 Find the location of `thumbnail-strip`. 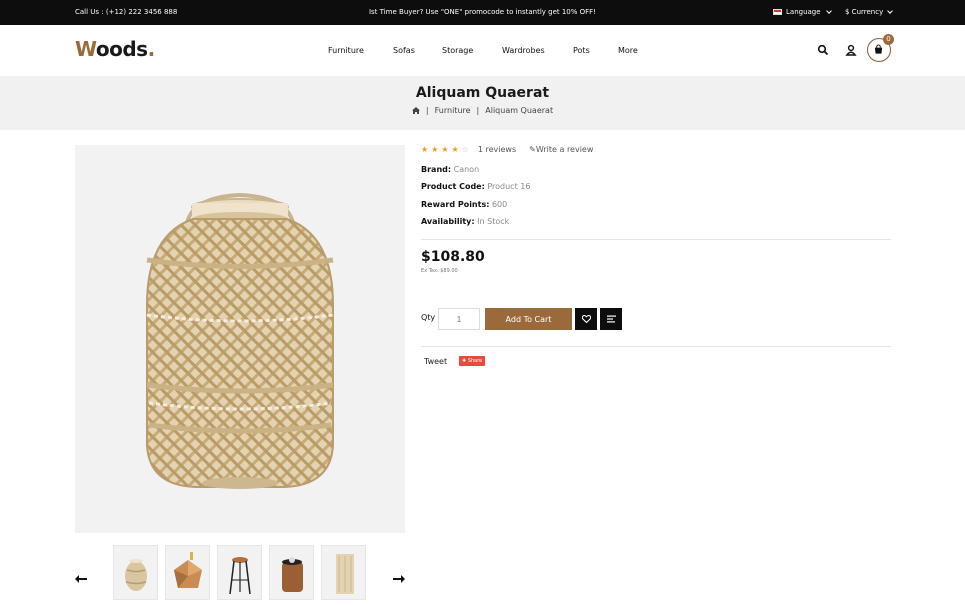

thumbnail-strip is located at coordinates (482, 573).